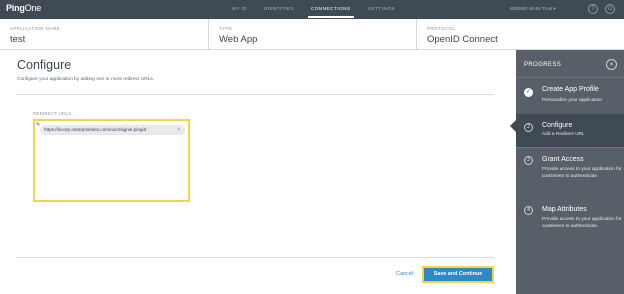 Image resolution: width=624 pixels, height=294 pixels. I want to click on remove-url-icon: ×, so click(178, 130).